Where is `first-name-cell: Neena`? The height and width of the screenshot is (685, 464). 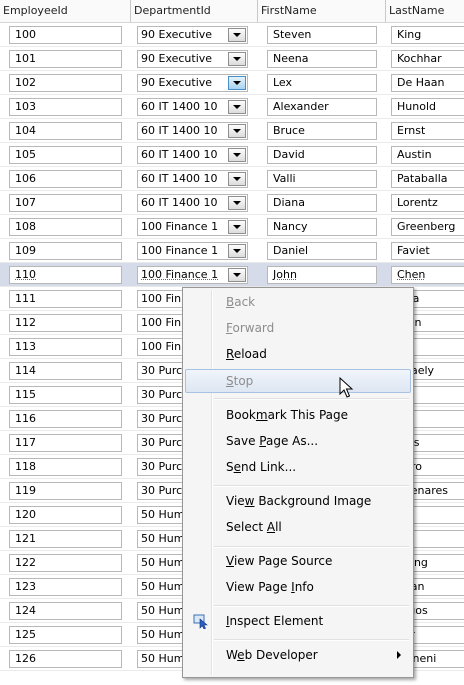
first-name-cell: Neena is located at coordinates (322, 59).